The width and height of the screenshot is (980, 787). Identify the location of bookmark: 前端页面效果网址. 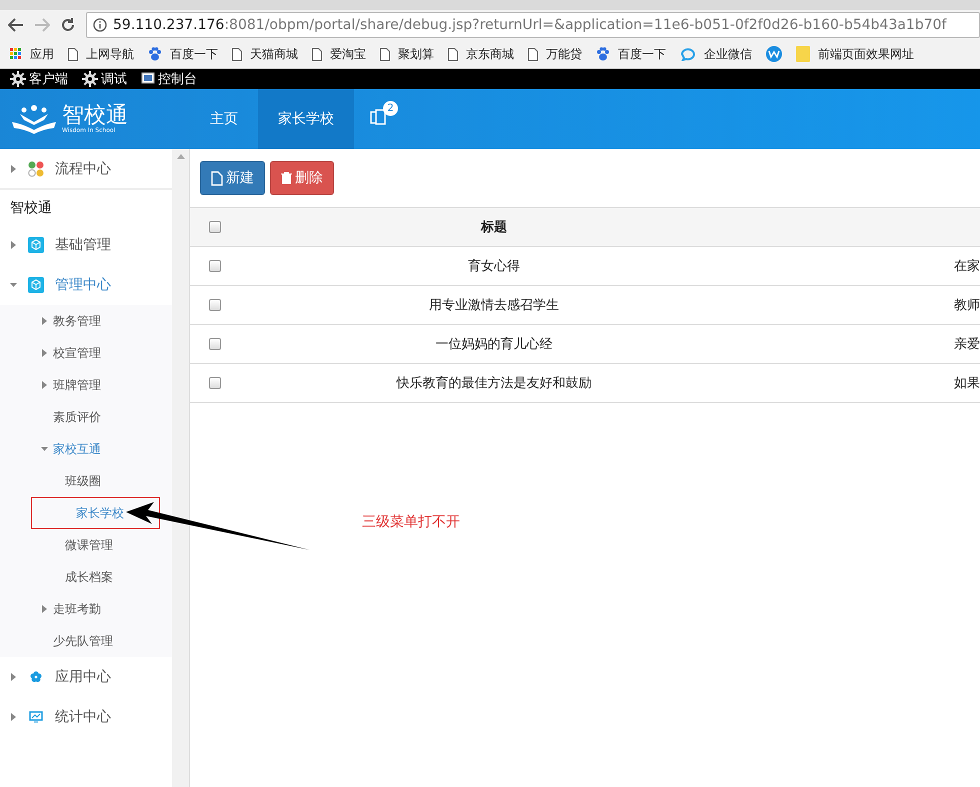
(855, 54).